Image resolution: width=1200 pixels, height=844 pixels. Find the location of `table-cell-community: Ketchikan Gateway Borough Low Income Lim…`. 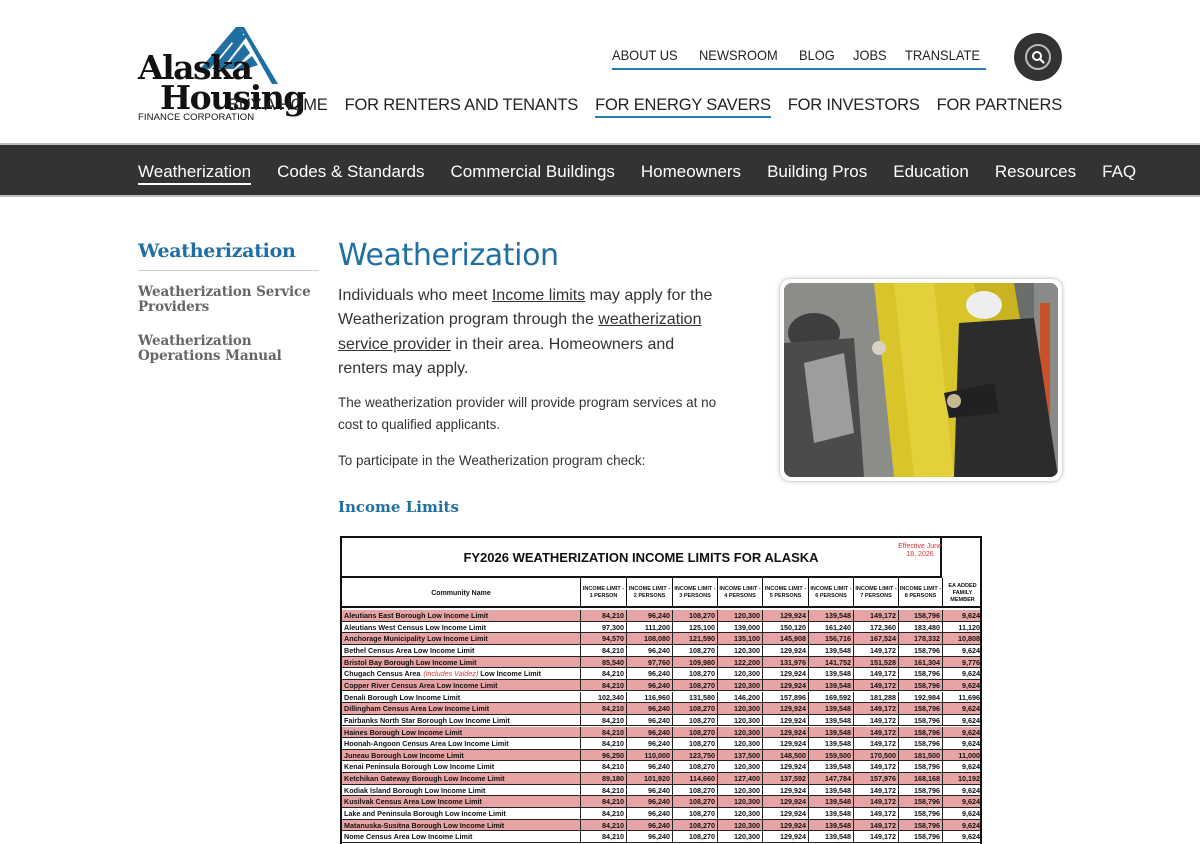

table-cell-community: Ketchikan Gateway Borough Low Income Lim… is located at coordinates (424, 779).